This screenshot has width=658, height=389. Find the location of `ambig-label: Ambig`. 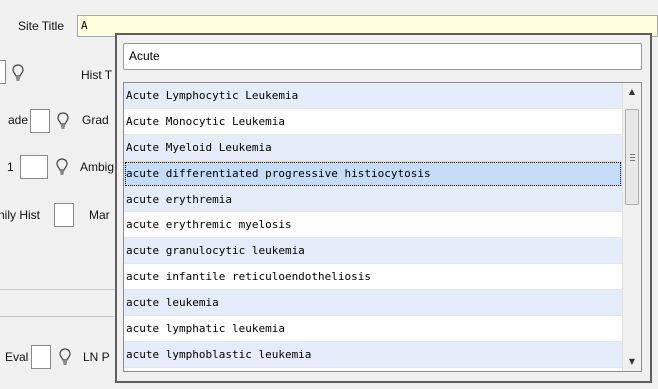

ambig-label: Ambig is located at coordinates (97, 167).